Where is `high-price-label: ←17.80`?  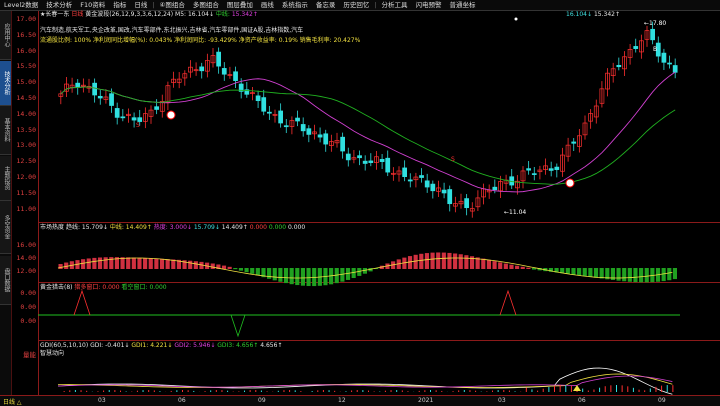
high-price-label: ←17.80 is located at coordinates (655, 23).